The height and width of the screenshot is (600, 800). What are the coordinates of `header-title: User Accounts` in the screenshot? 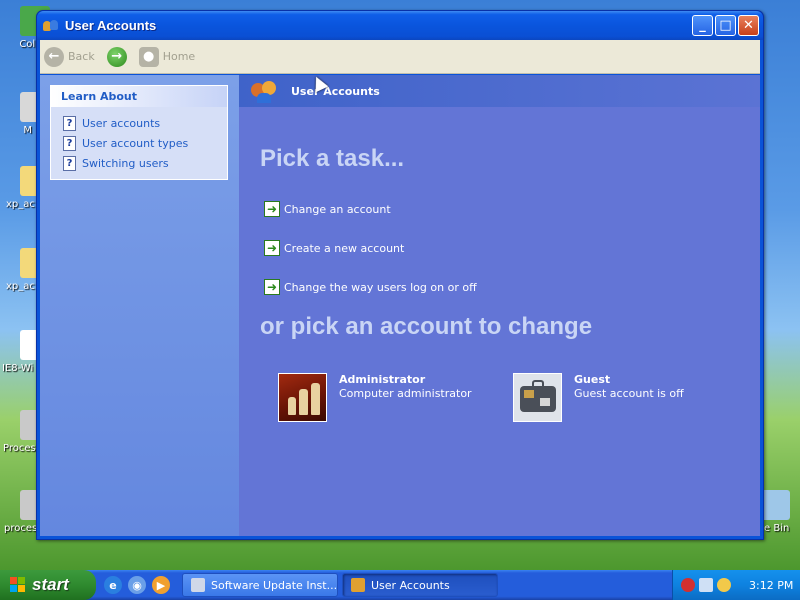 It's located at (335, 91).